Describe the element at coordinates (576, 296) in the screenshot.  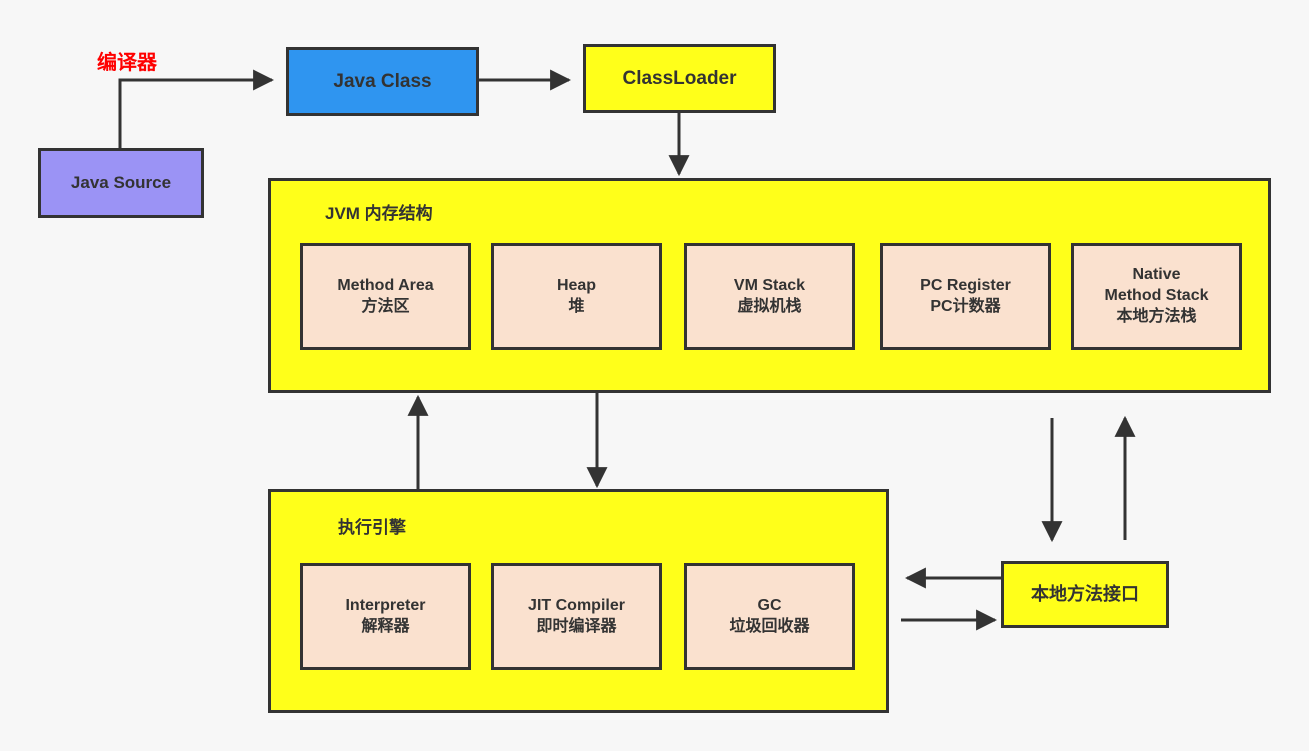
I see `memory-box-heap: Heap 堆` at that location.